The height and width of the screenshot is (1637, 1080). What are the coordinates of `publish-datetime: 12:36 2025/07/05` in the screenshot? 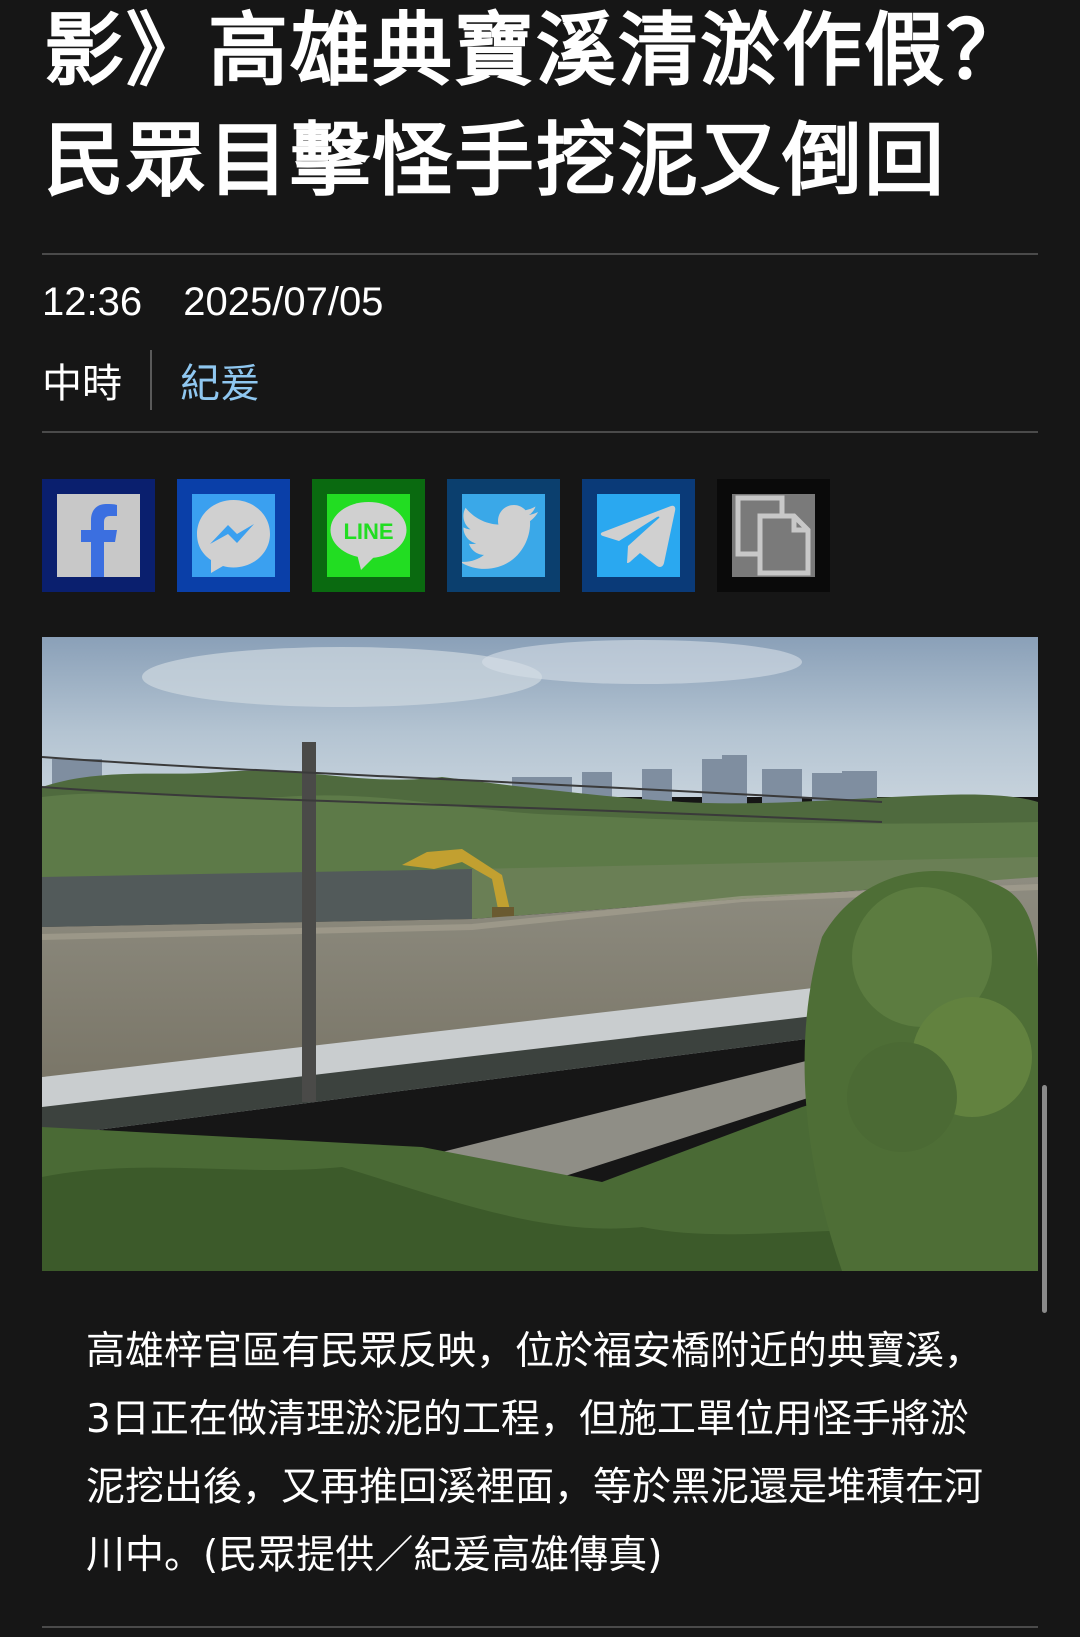 It's located at (227, 302).